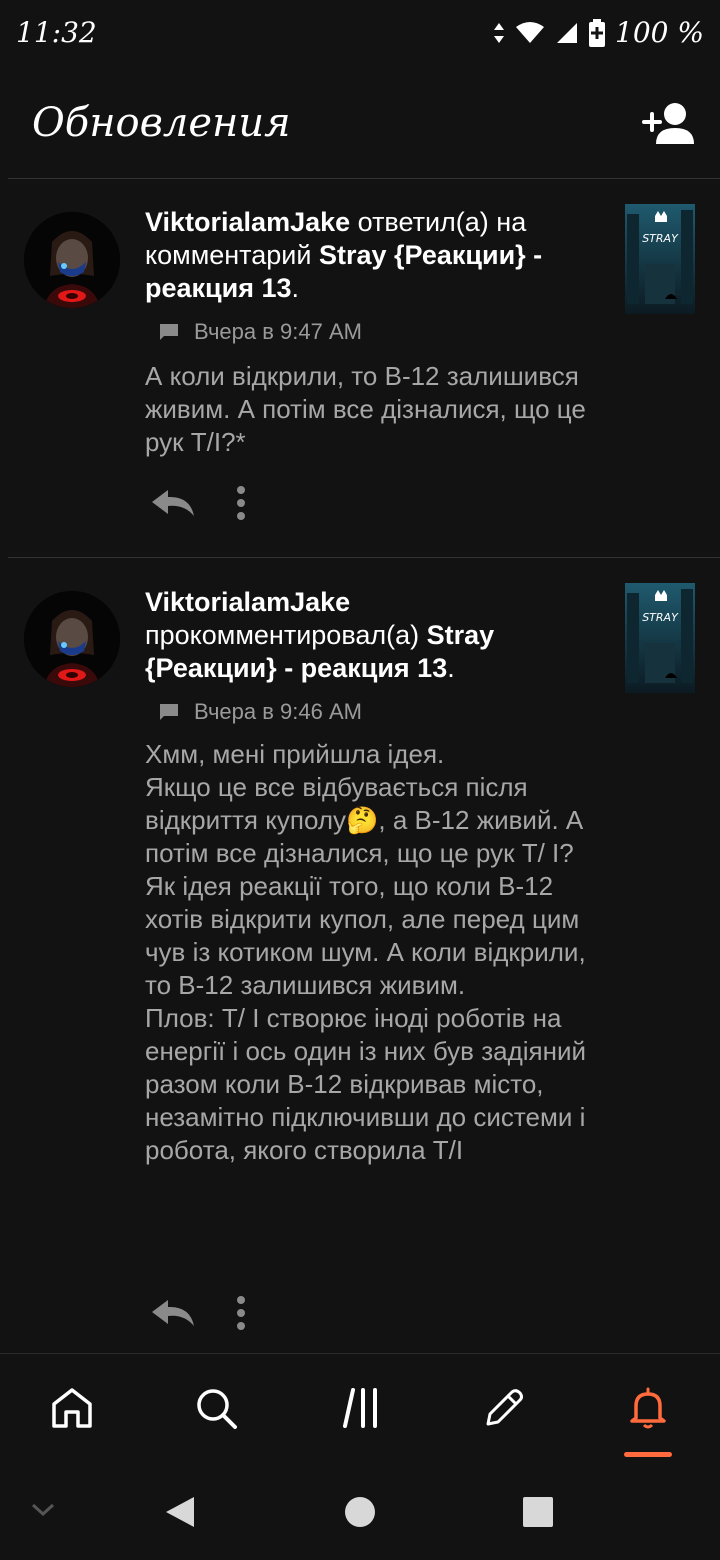 This screenshot has width=720, height=1560. Describe the element at coordinates (56, 32) in the screenshot. I see `status-time: 11:32` at that location.